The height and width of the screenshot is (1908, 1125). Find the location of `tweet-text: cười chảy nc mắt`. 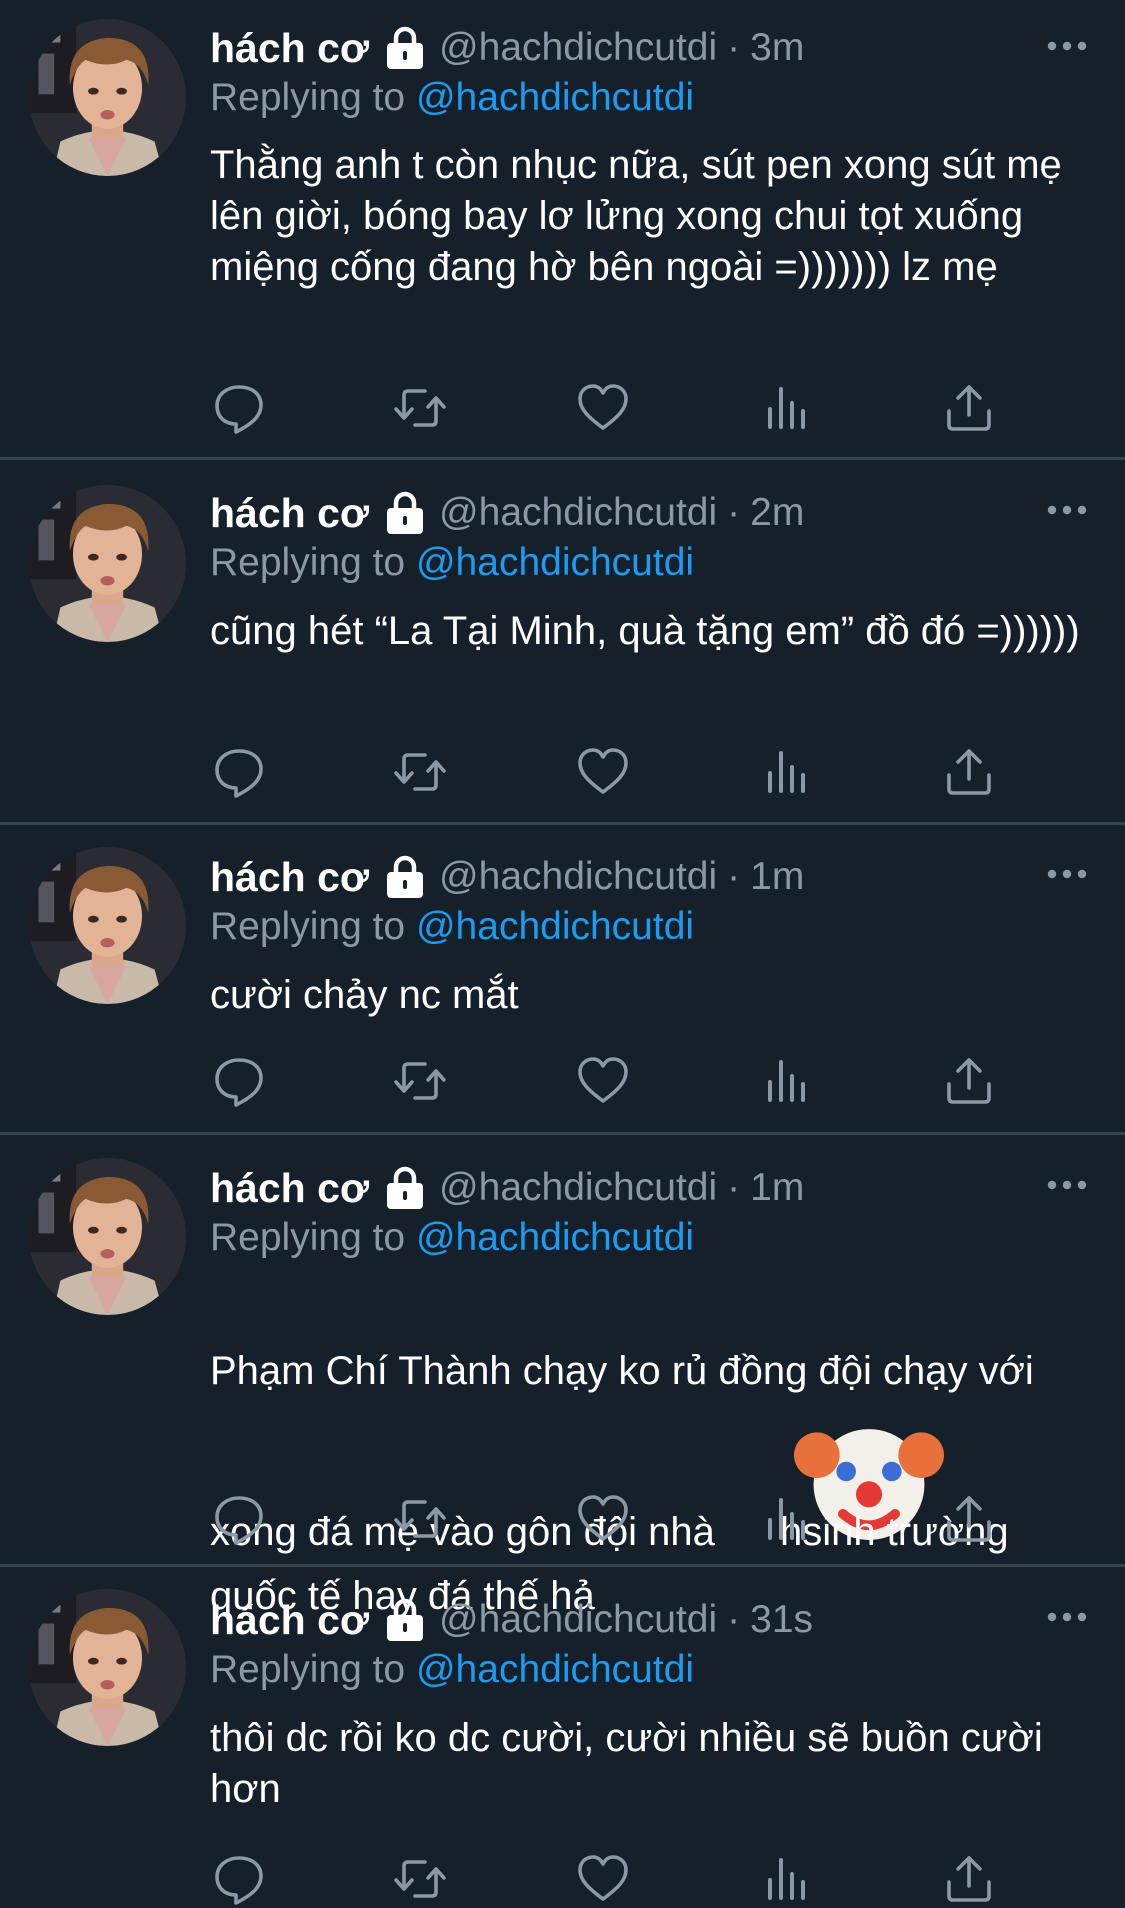

tweet-text: cười chảy nc mắt is located at coordinates (364, 995).